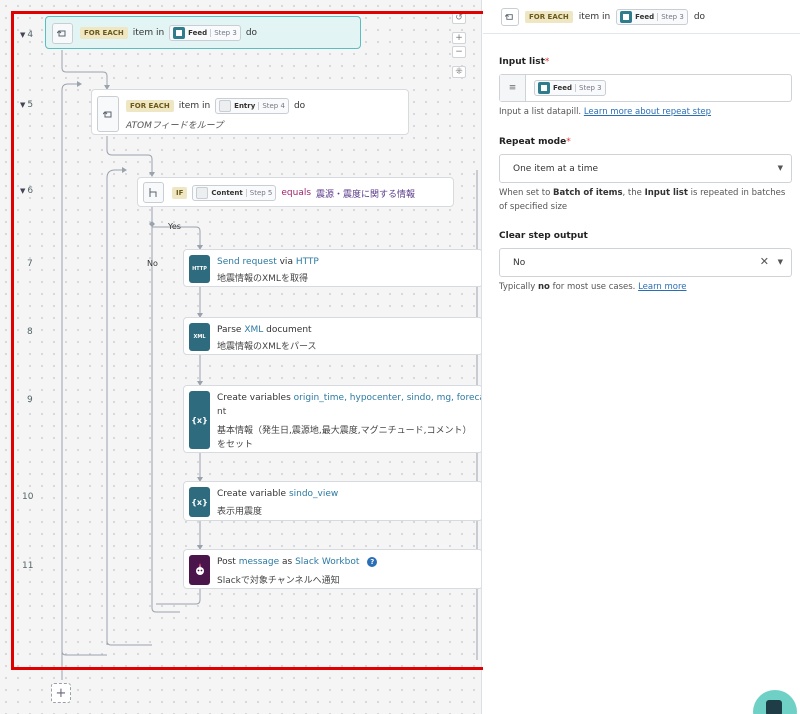 The image size is (800, 714). What do you see at coordinates (152, 263) in the screenshot?
I see `branch-no-label: No` at bounding box center [152, 263].